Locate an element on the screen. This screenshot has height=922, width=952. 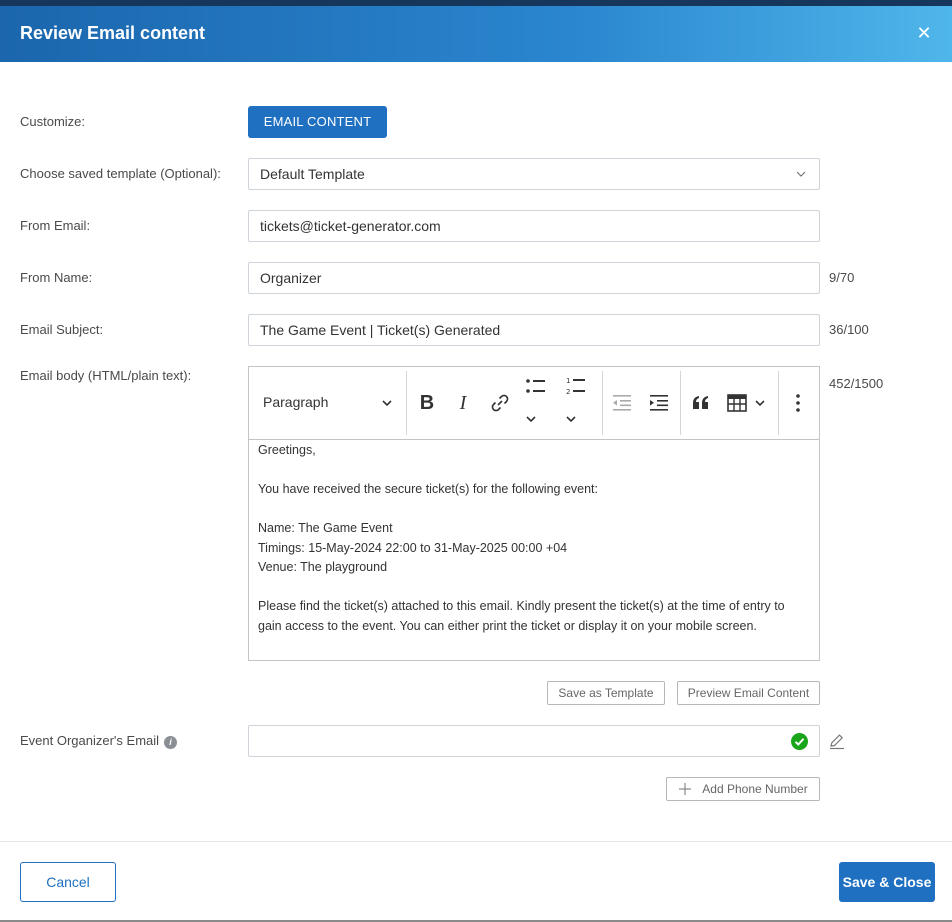
plus-icon is located at coordinates (685, 789).